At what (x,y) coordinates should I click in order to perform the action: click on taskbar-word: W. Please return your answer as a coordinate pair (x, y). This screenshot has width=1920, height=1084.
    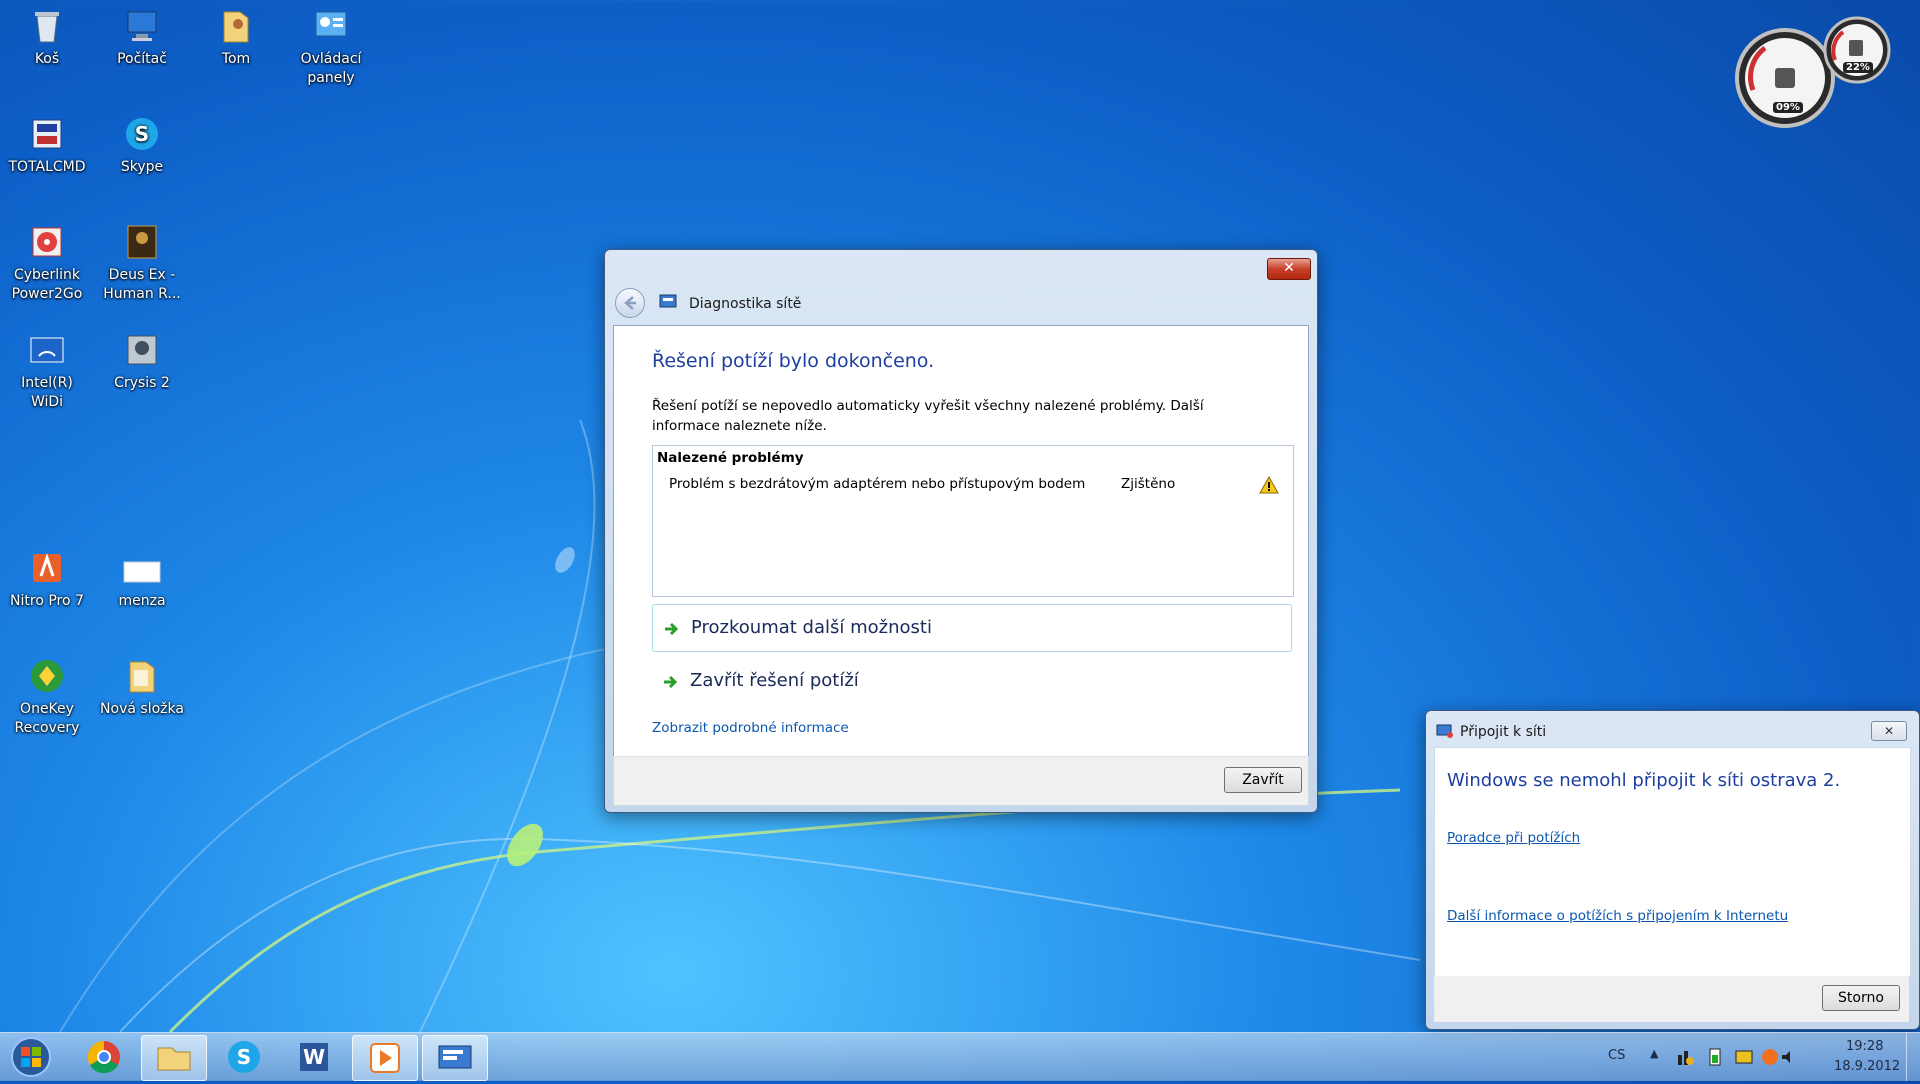
    Looking at the image, I should click on (314, 1057).